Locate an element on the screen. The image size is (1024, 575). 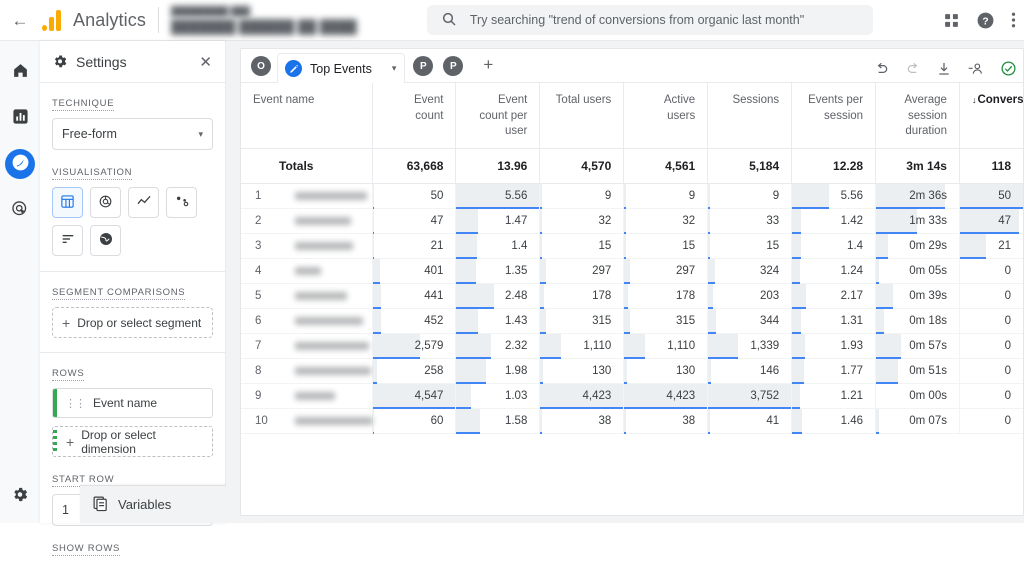
metric-cell: 0 is located at coordinates (991, 396).